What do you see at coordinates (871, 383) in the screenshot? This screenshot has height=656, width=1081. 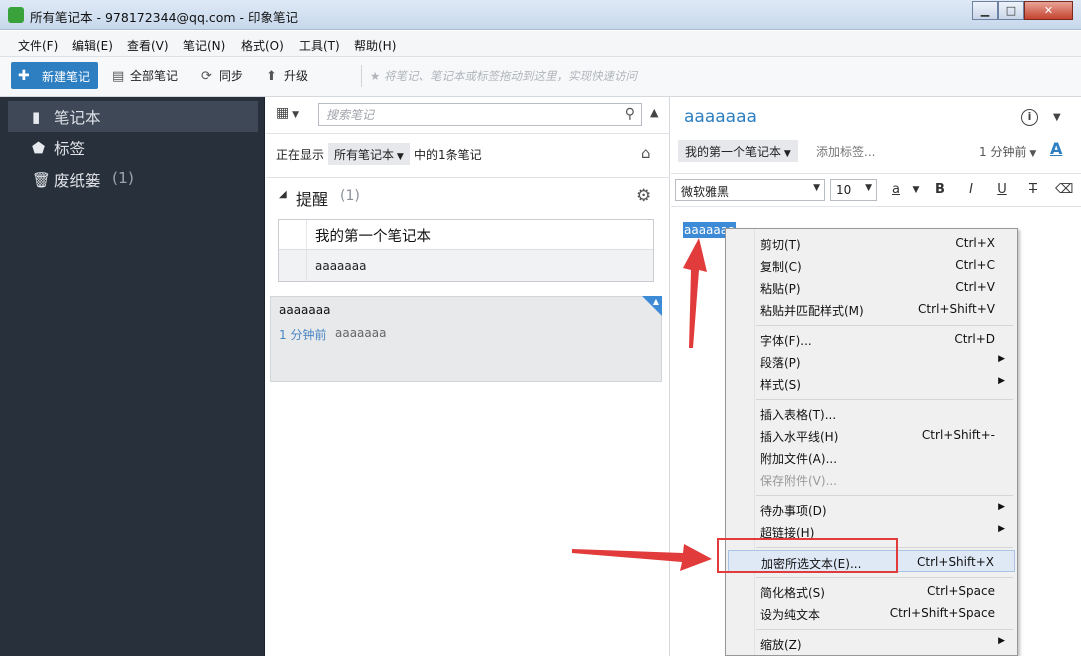 I see `menu-style: 样式(S) ▶` at bounding box center [871, 383].